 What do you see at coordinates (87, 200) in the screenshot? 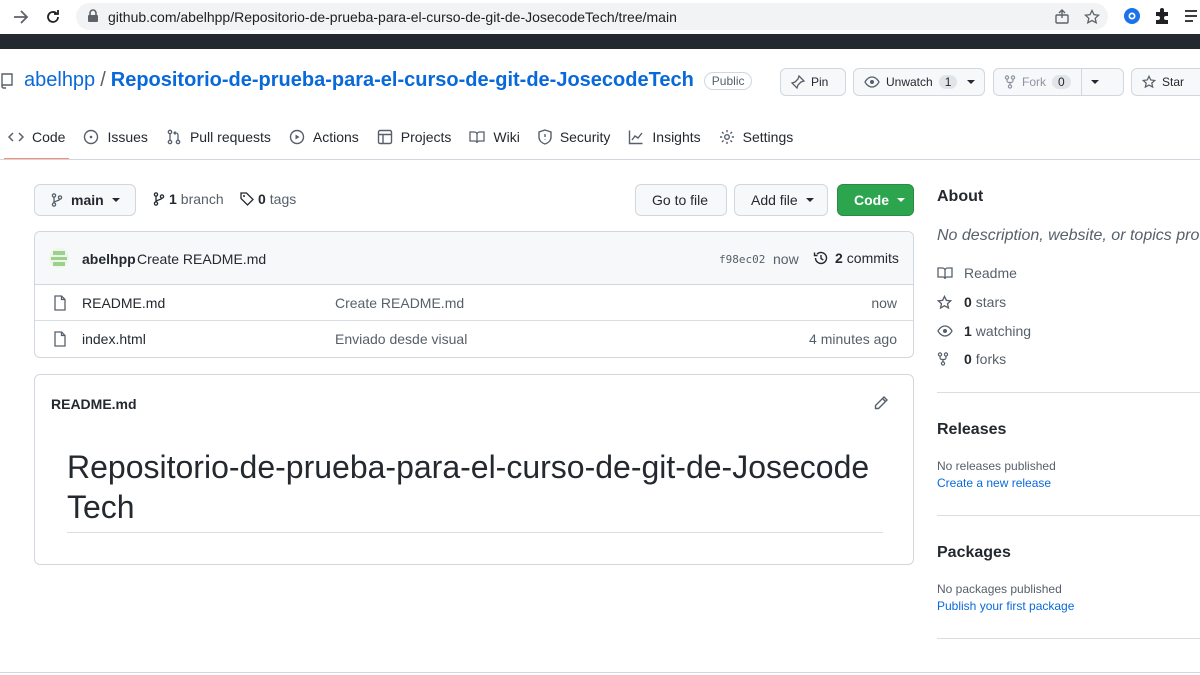
I see `branch-name: main` at bounding box center [87, 200].